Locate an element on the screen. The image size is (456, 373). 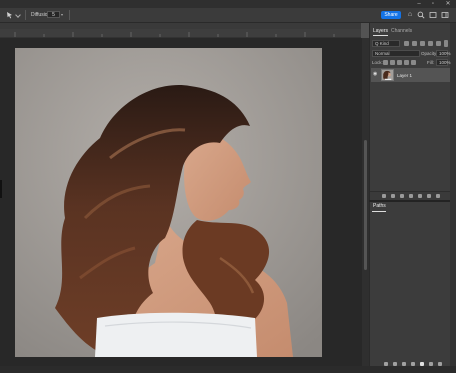
filter-pixel-icon is located at coordinates (406, 43).